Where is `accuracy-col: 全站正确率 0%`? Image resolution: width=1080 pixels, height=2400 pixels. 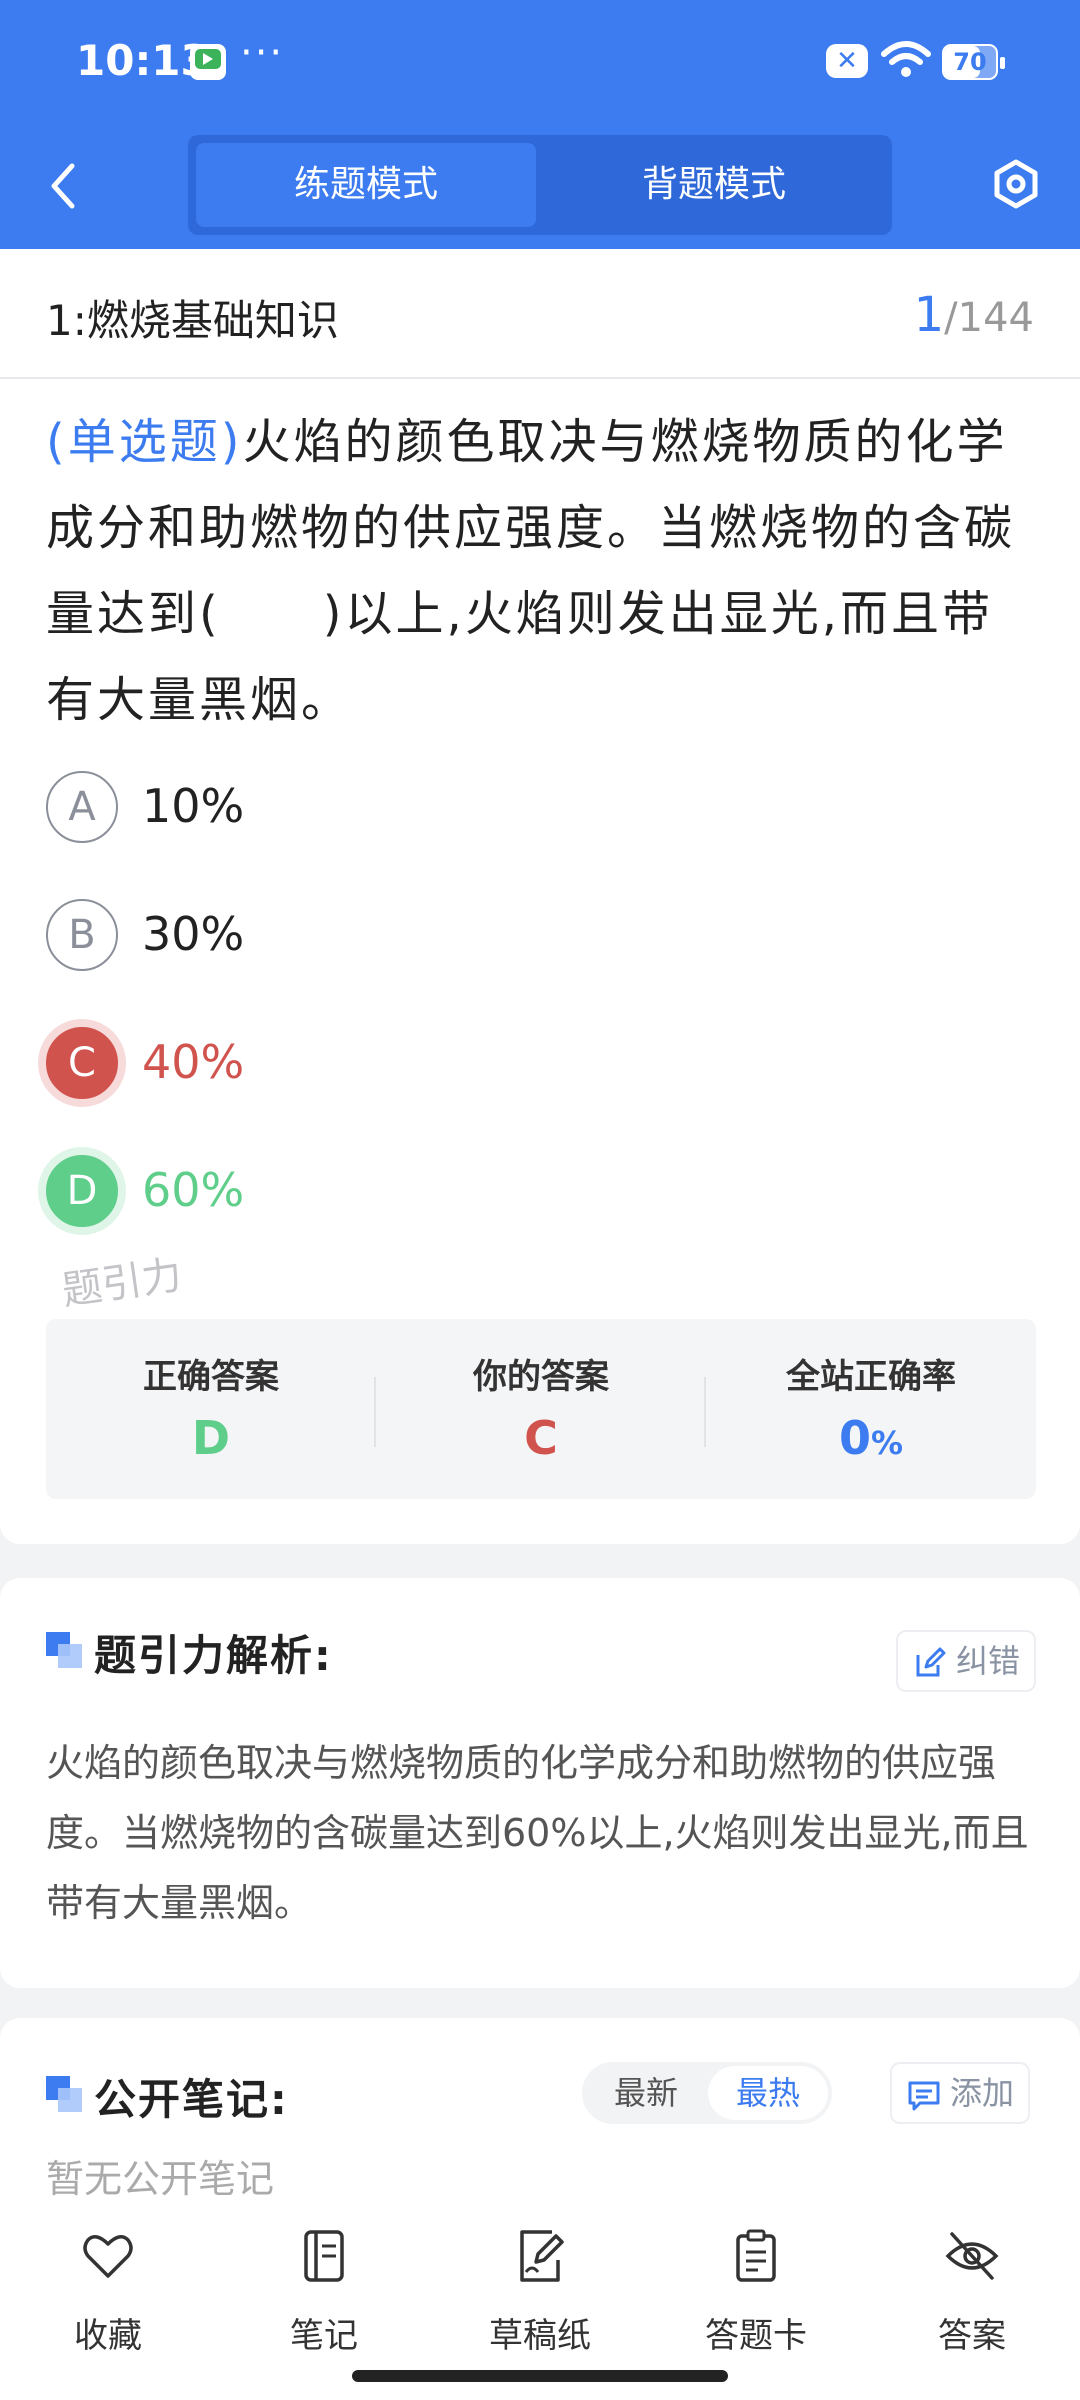 accuracy-col: 全站正确率 0% is located at coordinates (871, 1409).